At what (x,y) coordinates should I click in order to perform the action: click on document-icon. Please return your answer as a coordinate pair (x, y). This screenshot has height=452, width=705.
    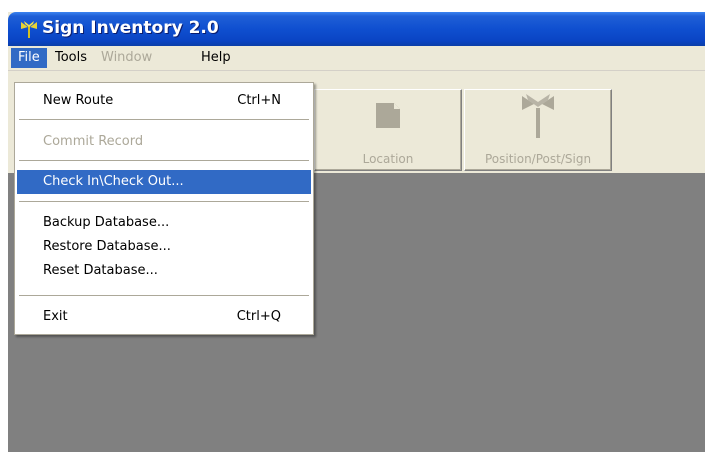
    Looking at the image, I should click on (388, 115).